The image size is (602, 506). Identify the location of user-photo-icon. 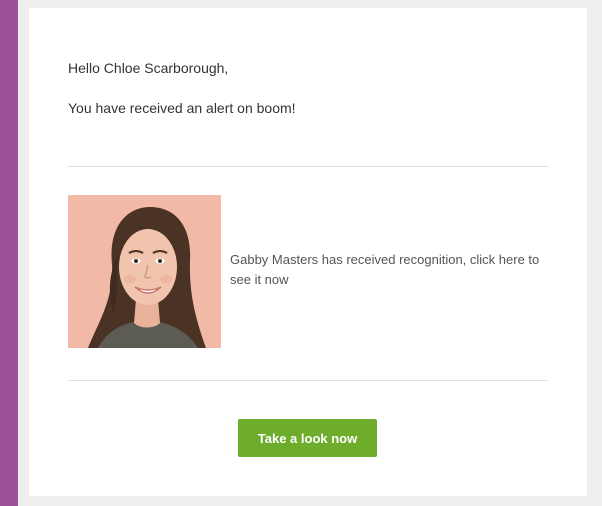
(144, 271).